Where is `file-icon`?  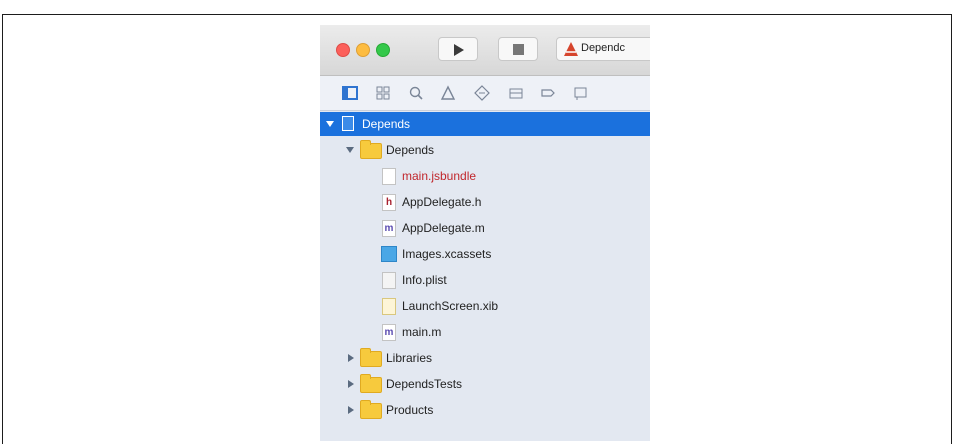 file-icon is located at coordinates (389, 176).